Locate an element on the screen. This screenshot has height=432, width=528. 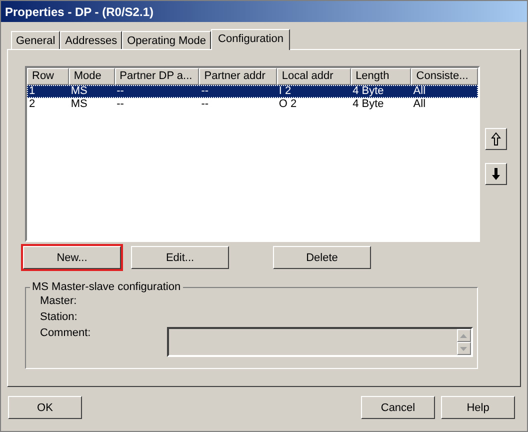
column-header: Partner addr is located at coordinates (238, 76).